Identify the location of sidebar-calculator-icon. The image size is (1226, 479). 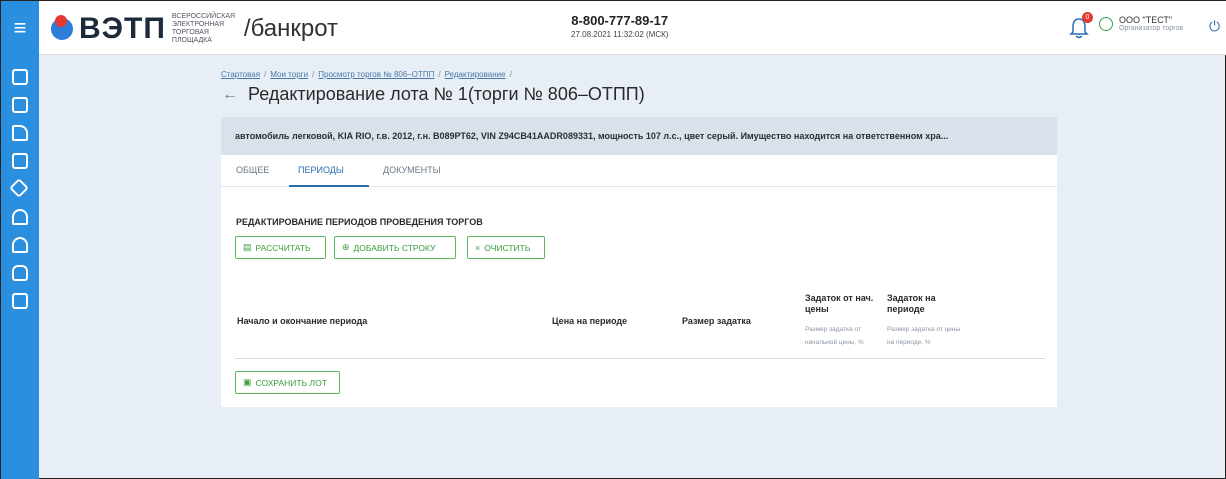
(20, 301).